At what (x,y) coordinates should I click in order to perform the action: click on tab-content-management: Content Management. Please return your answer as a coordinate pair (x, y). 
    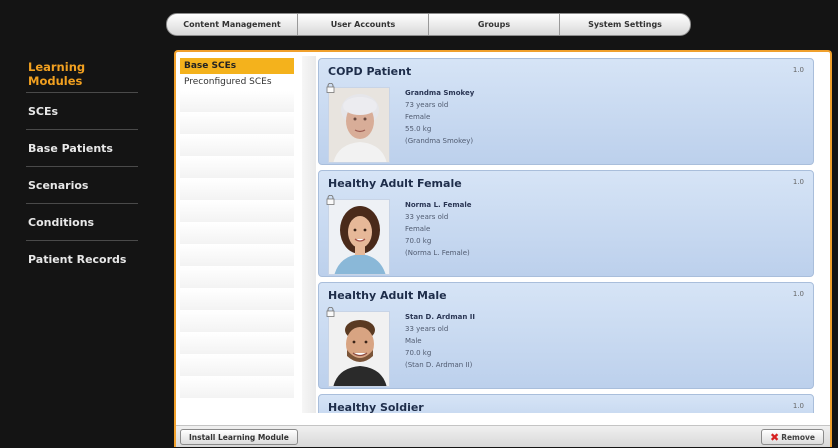
    Looking at the image, I should click on (232, 24).